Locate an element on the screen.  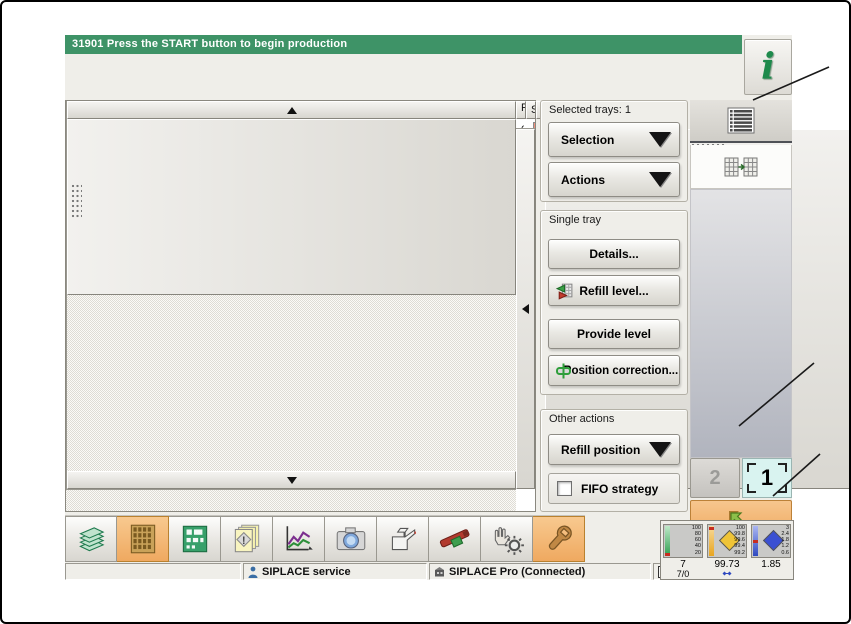
camera-button is located at coordinates (351, 539).